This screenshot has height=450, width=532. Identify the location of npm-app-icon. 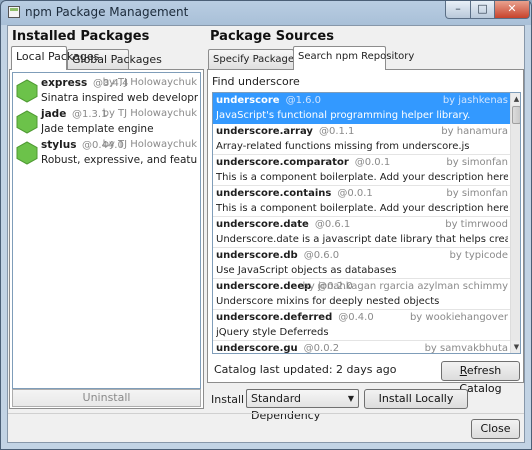
(14, 12).